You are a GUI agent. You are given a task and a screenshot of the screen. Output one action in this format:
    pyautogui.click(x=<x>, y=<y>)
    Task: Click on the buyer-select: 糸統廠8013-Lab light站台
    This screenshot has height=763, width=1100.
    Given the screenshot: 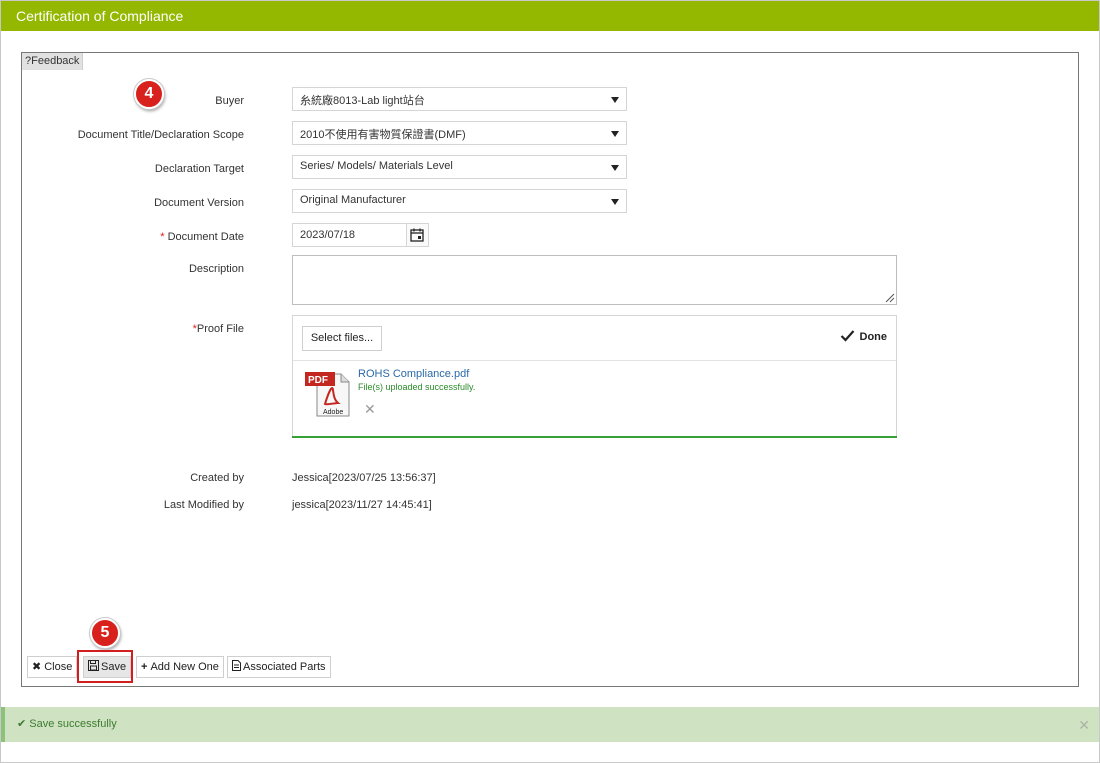 What is the action you would take?
    pyautogui.click(x=459, y=99)
    